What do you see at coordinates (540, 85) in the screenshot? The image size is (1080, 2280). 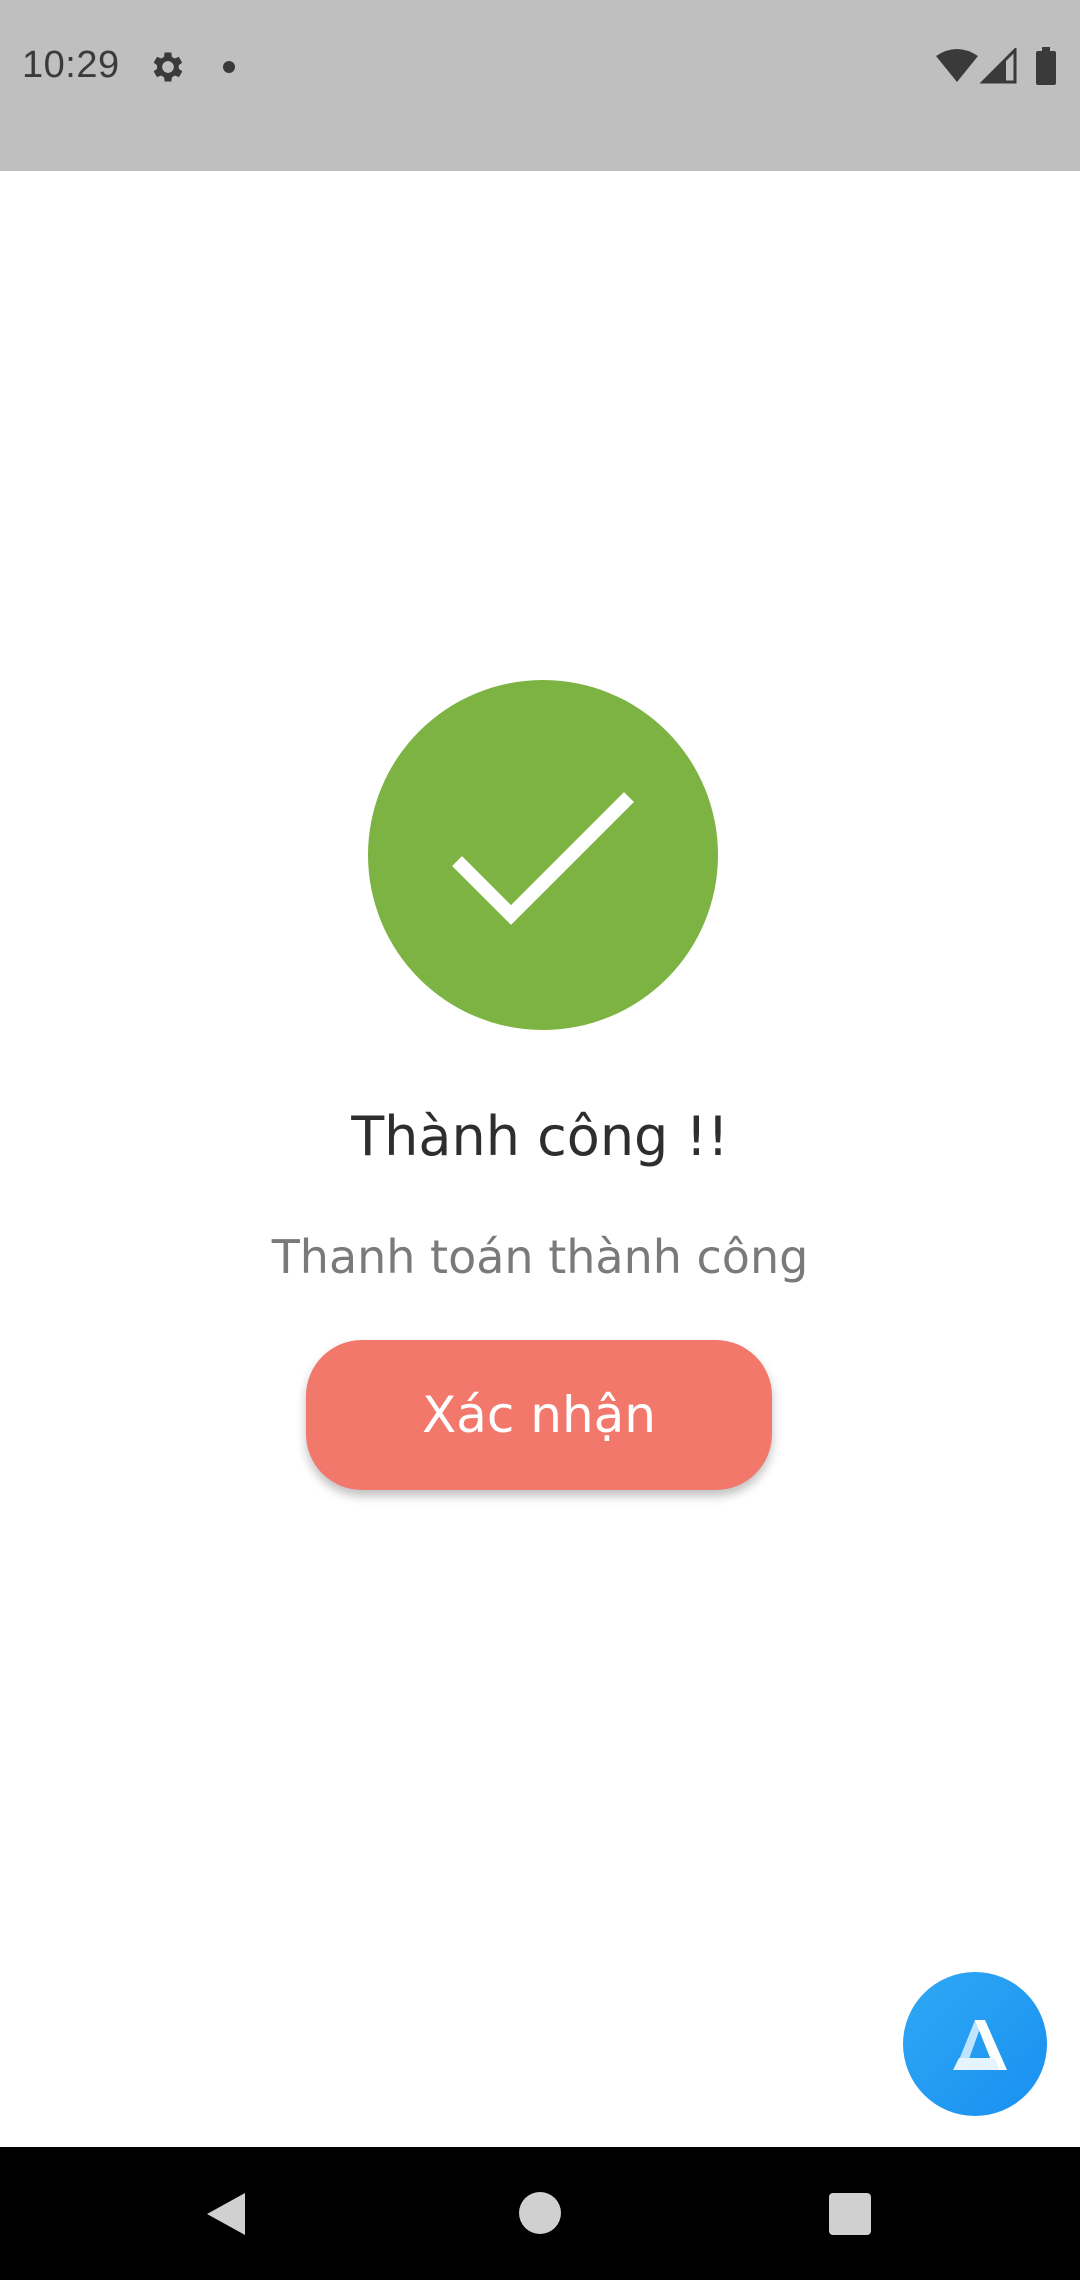 I see `status-bar: 10:29` at bounding box center [540, 85].